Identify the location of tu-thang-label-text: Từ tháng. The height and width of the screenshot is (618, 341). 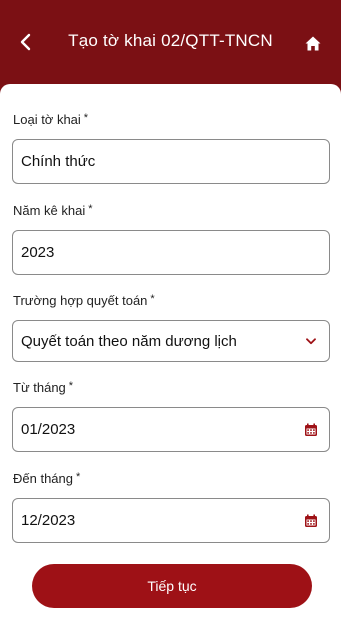
(39, 387).